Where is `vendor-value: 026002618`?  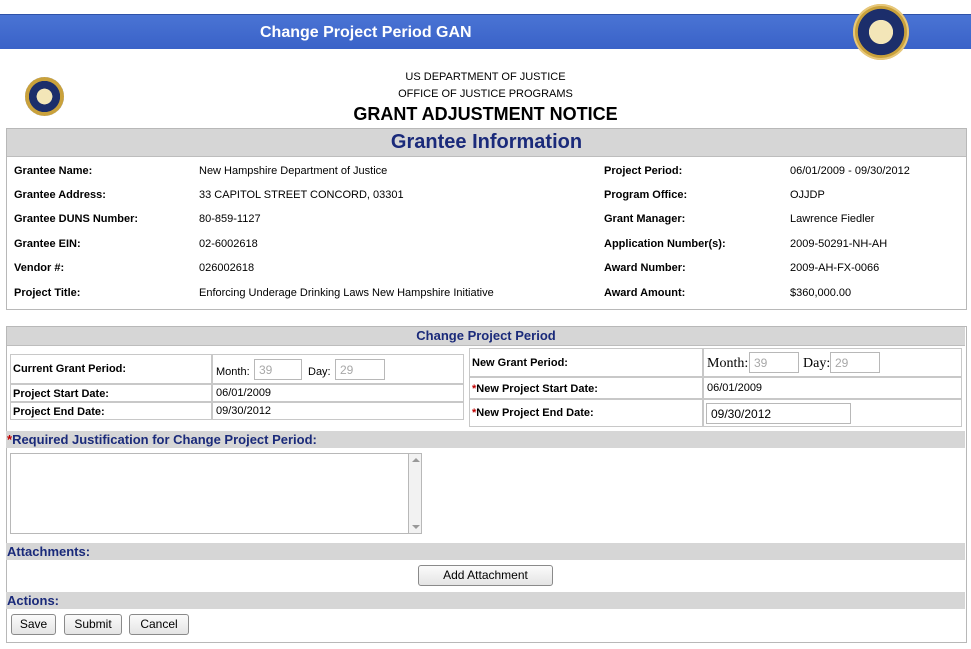
vendor-value: 026002618 is located at coordinates (227, 268).